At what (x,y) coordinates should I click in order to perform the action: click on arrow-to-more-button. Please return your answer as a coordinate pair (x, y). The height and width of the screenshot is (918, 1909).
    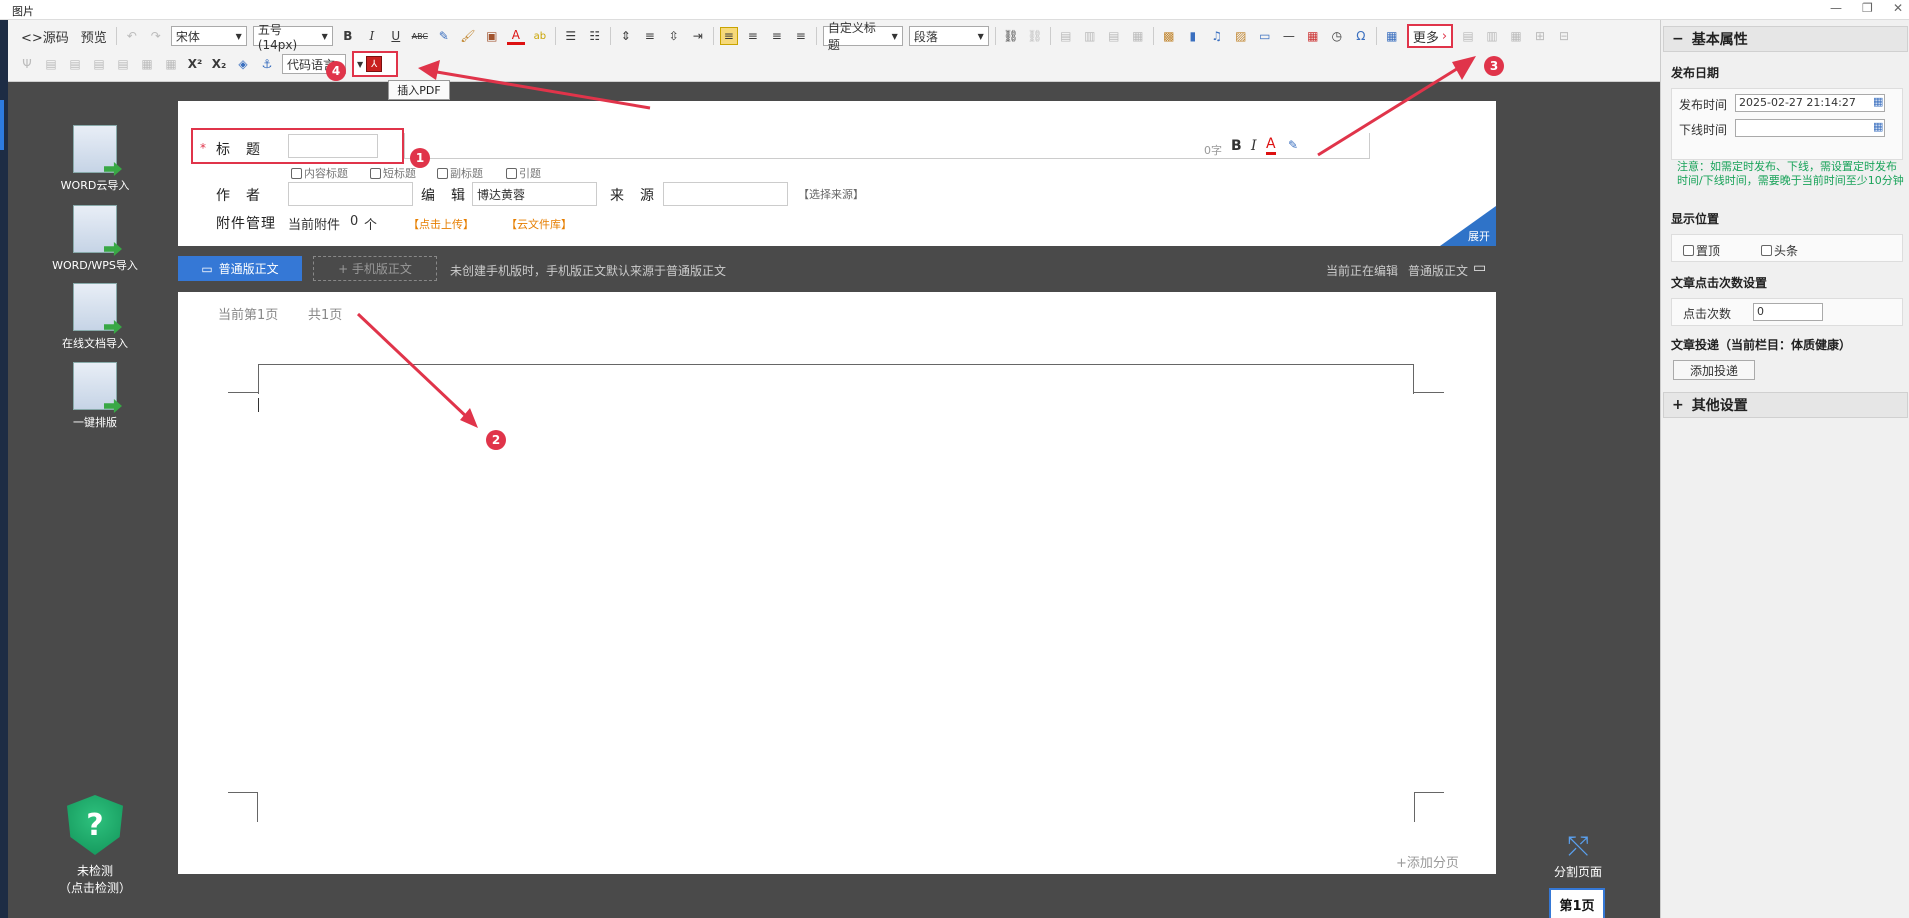
    Looking at the image, I should click on (1396, 106).